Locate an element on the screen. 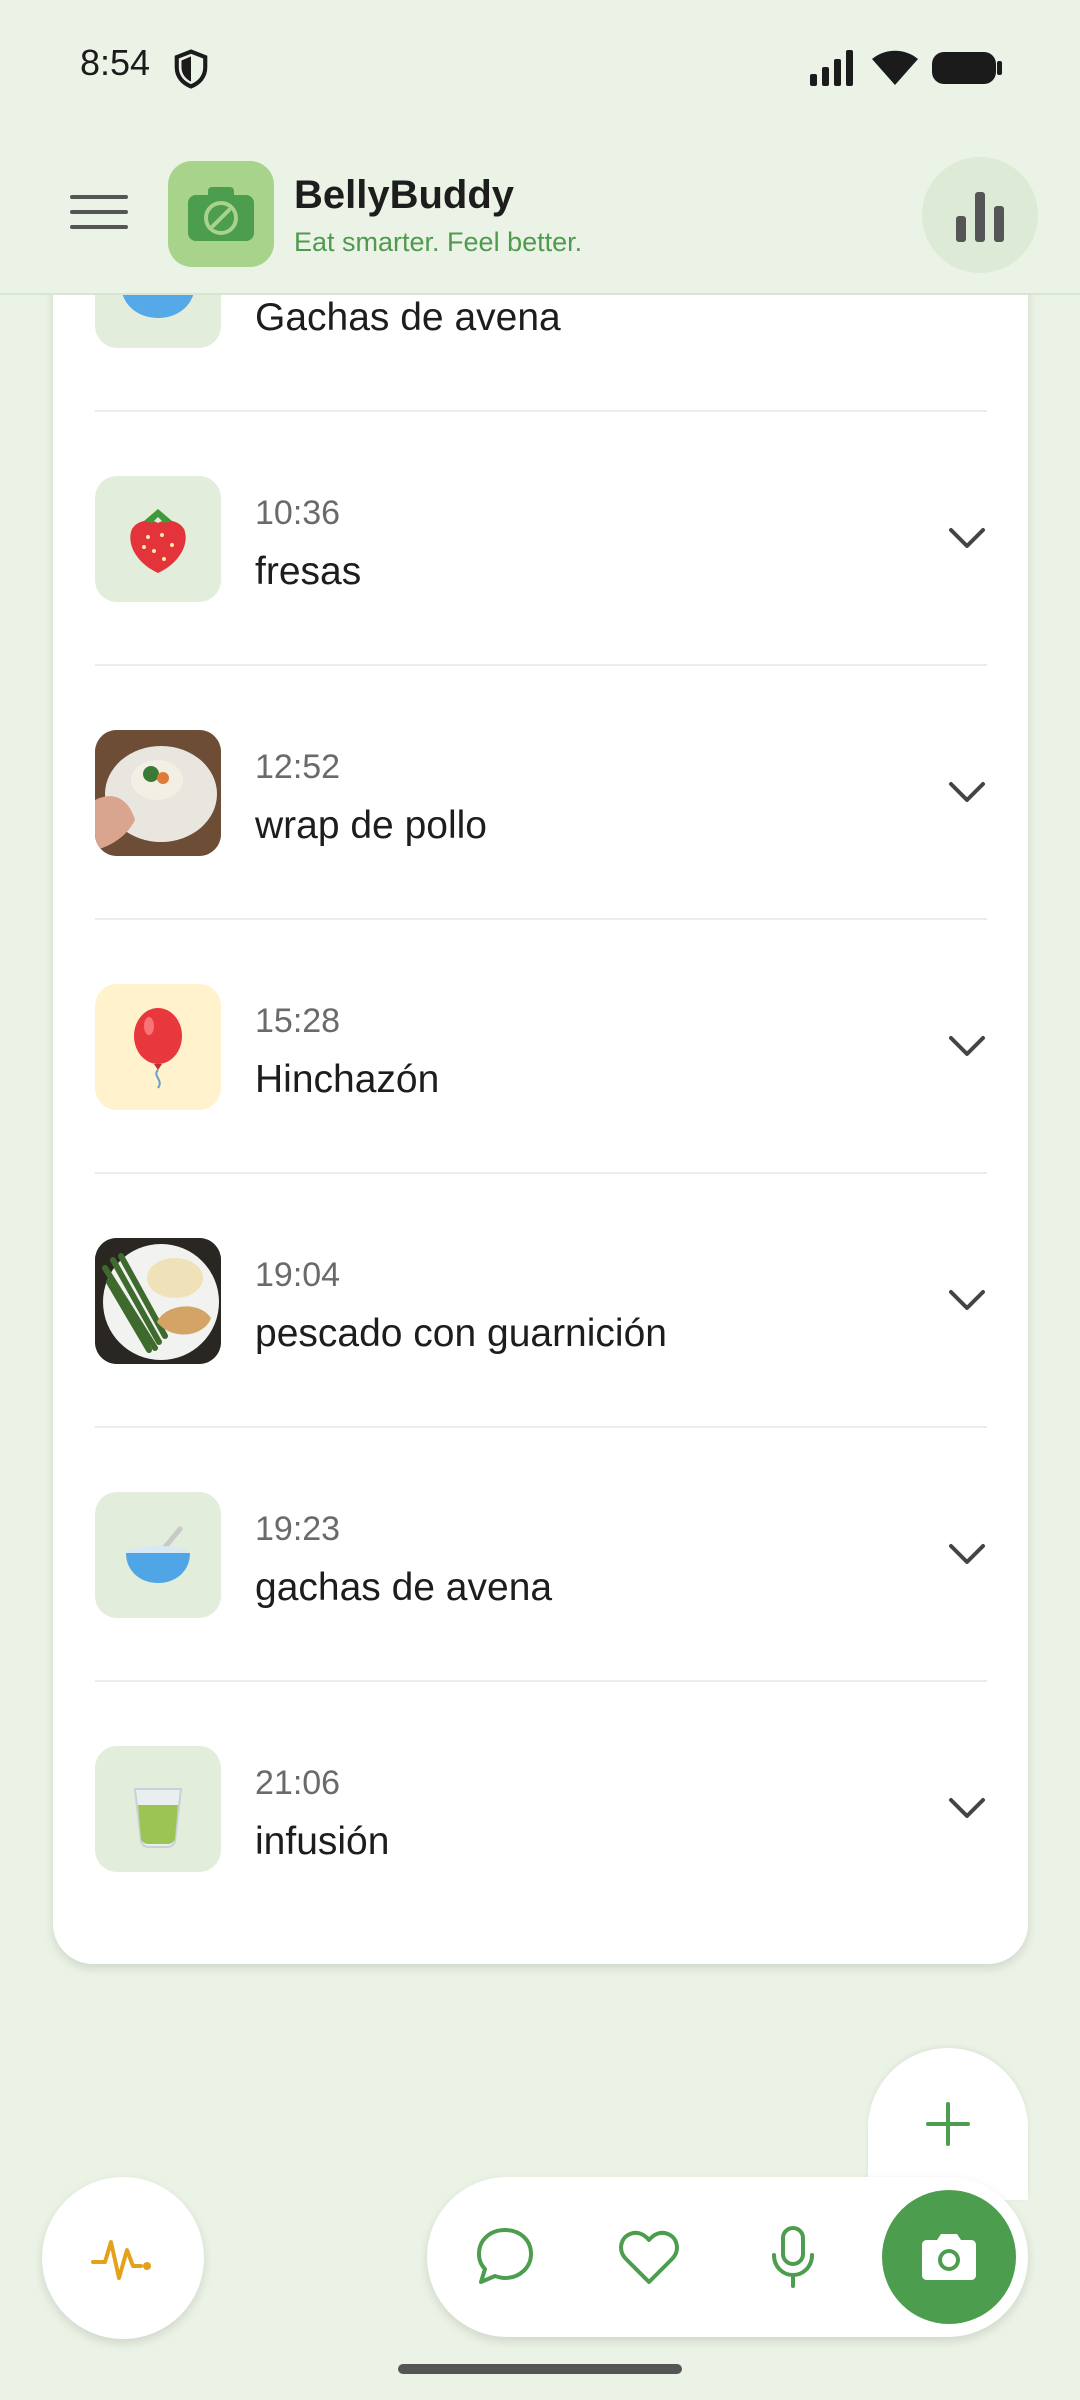 The width and height of the screenshot is (1080, 2400). heart-icon is located at coordinates (649, 2257).